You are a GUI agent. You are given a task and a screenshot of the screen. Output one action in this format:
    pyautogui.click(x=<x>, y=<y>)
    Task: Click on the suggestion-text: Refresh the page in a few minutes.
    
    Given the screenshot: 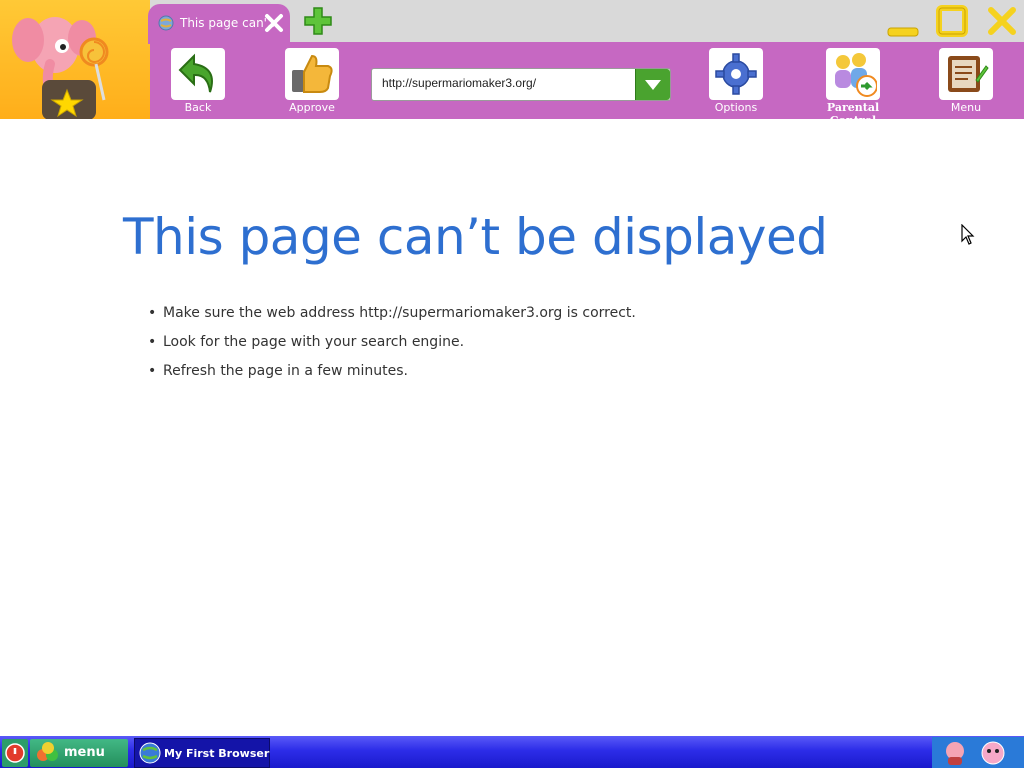 What is the action you would take?
    pyautogui.click(x=285, y=371)
    